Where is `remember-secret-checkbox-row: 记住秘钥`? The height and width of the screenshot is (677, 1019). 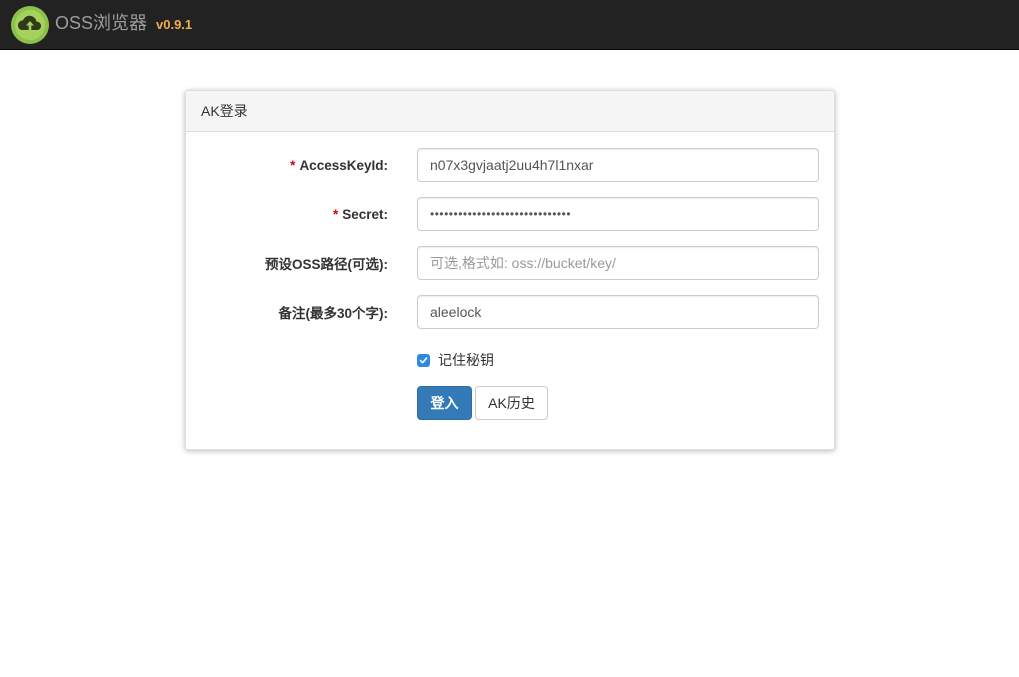 remember-secret-checkbox-row: 记住秘钥 is located at coordinates (455, 360).